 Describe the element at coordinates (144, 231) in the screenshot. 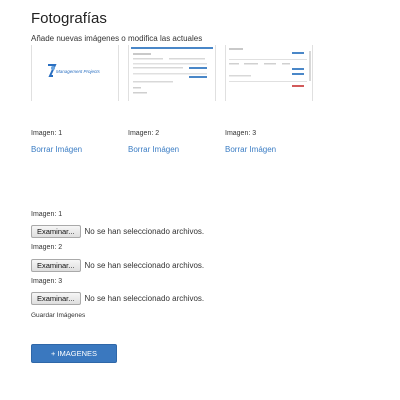

I see `file-status-1: No se han seleccionado archivos.` at that location.